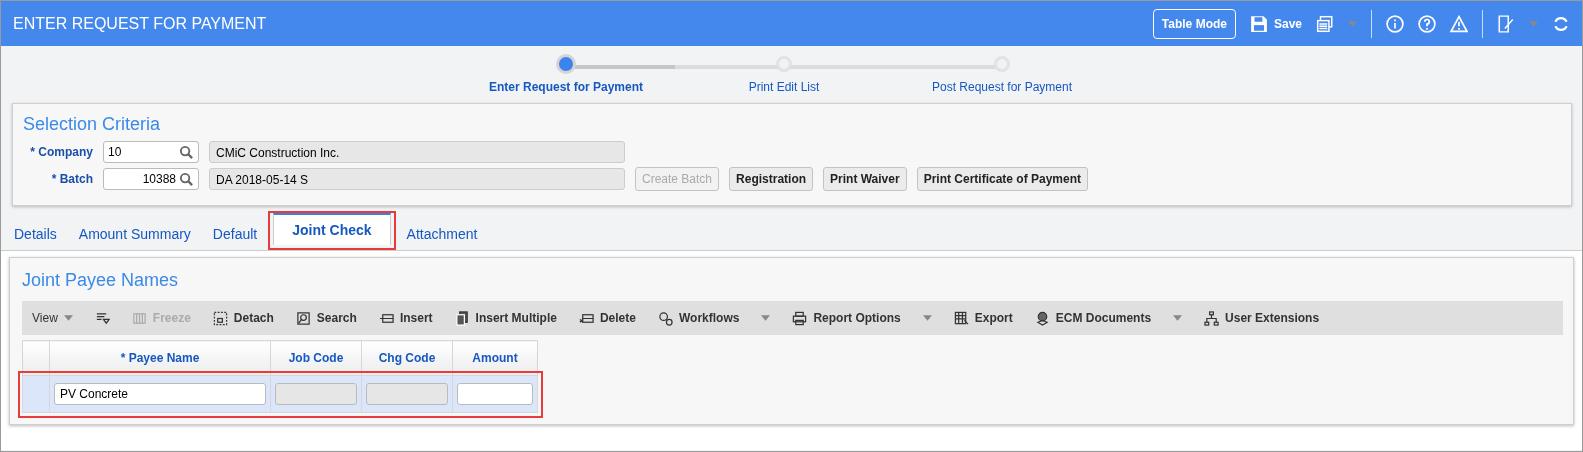 The image size is (1583, 452). What do you see at coordinates (151, 152) in the screenshot?
I see `input-field: 10` at bounding box center [151, 152].